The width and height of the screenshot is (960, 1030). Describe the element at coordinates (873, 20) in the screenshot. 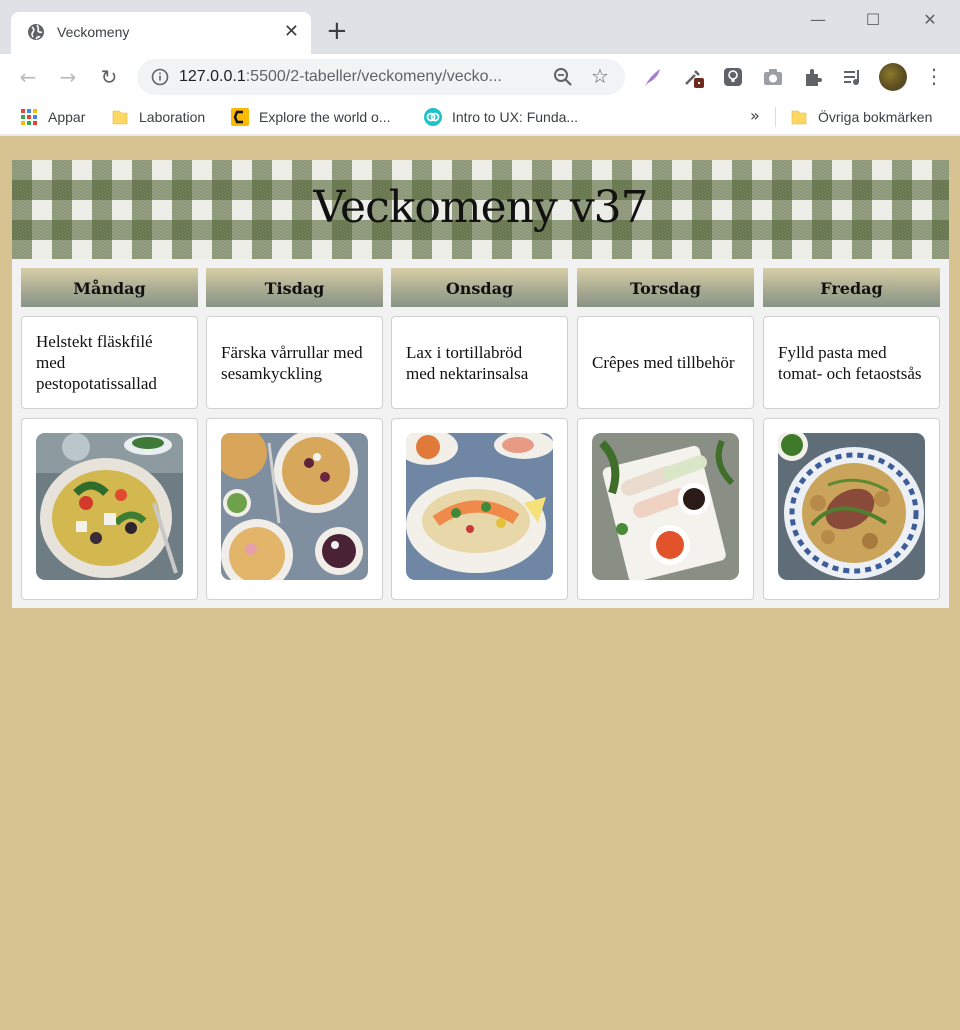

I see `maximize-icon: ☐` at that location.